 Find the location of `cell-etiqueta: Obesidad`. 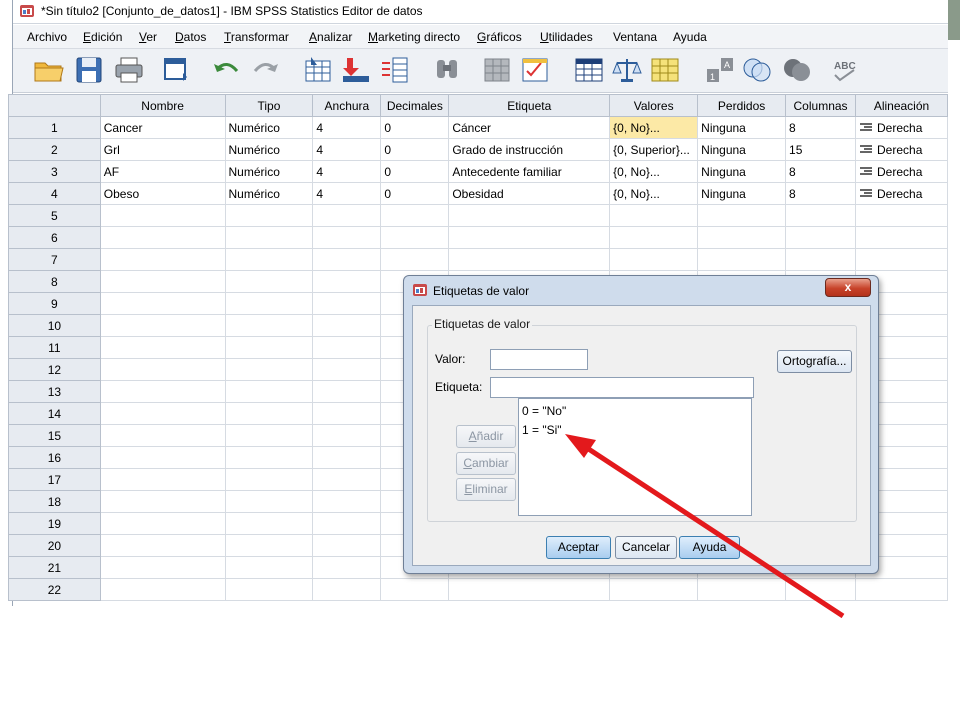

cell-etiqueta: Obesidad is located at coordinates (529, 193).